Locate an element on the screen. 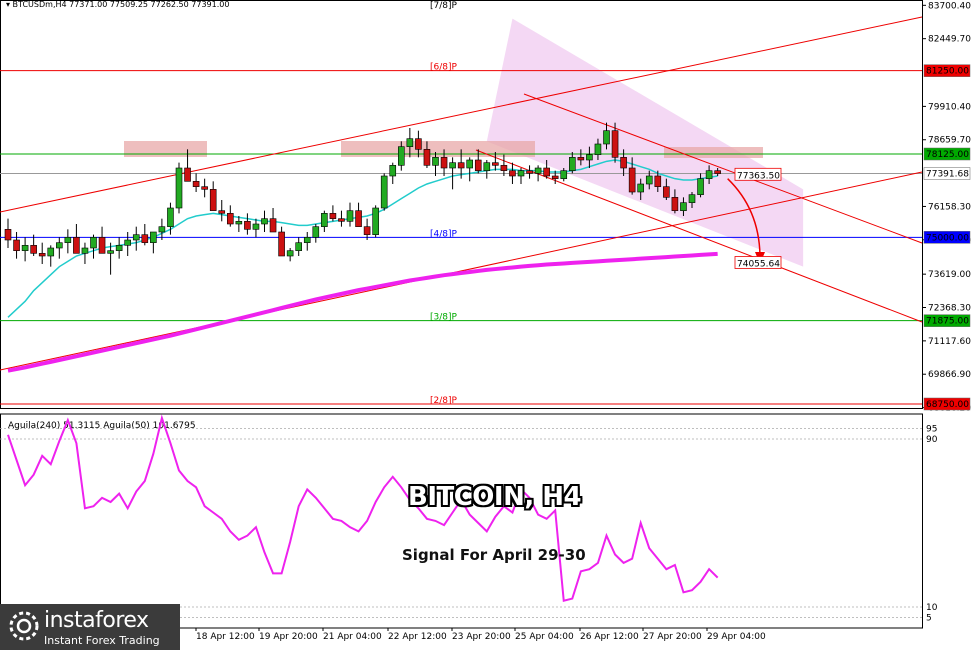 The height and width of the screenshot is (650, 976). y-tick-label: 76158.30 is located at coordinates (949, 207).